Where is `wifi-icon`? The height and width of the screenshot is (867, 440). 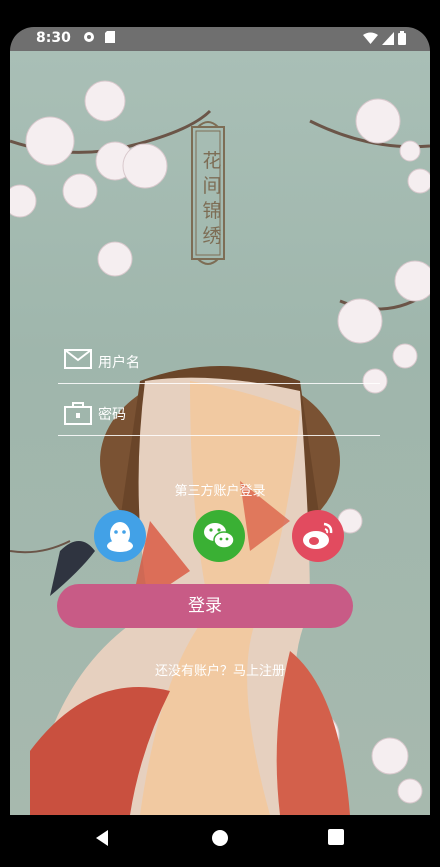 wifi-icon is located at coordinates (370, 38).